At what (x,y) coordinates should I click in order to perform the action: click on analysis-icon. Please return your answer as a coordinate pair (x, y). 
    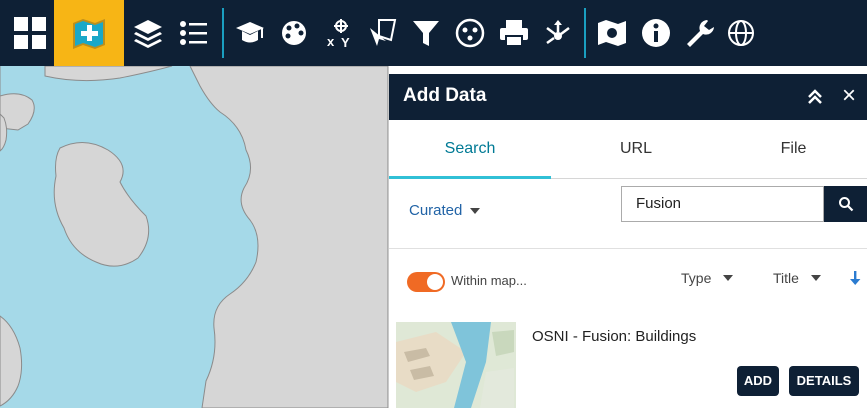
    Looking at the image, I should click on (470, 33).